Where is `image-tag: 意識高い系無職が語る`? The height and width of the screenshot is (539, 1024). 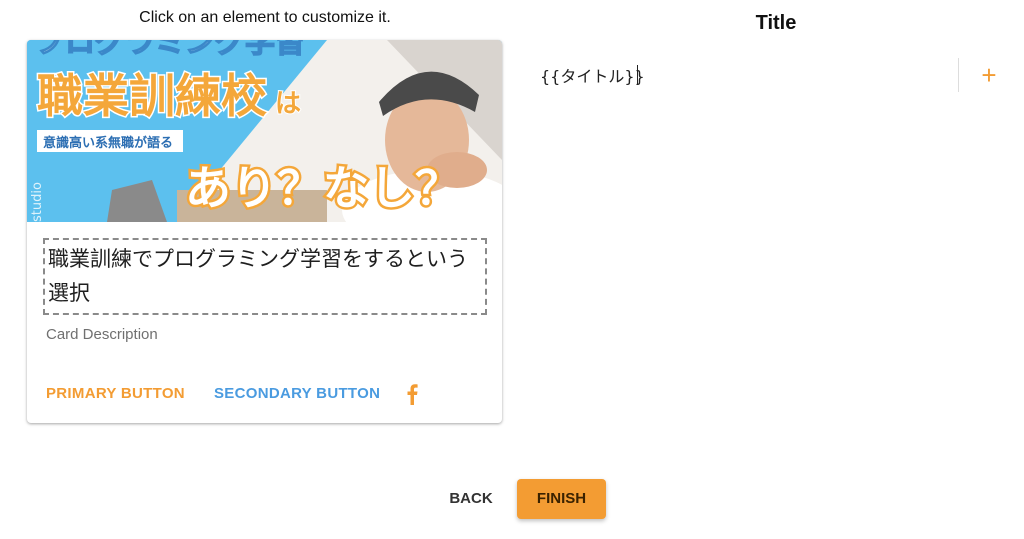
image-tag: 意識高い系無職が語る is located at coordinates (108, 143).